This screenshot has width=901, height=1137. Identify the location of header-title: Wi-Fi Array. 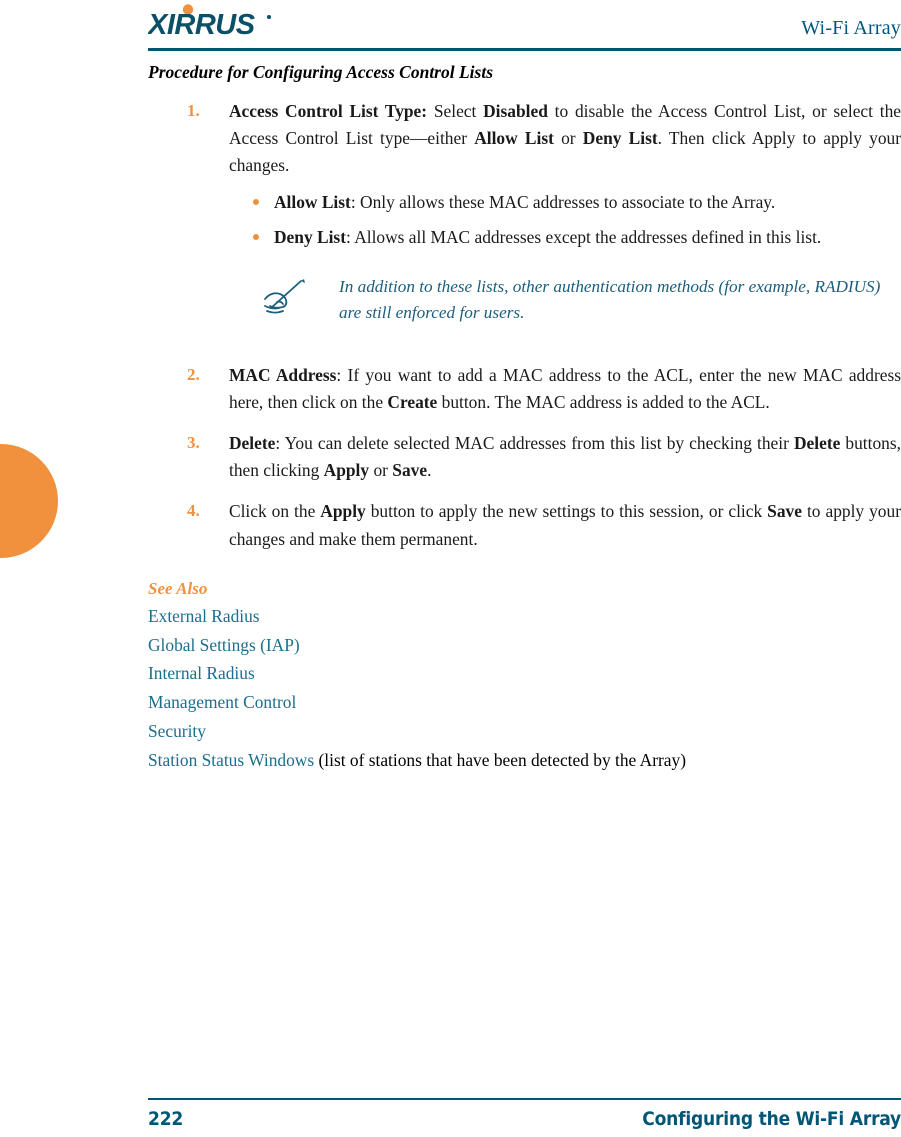
(851, 28).